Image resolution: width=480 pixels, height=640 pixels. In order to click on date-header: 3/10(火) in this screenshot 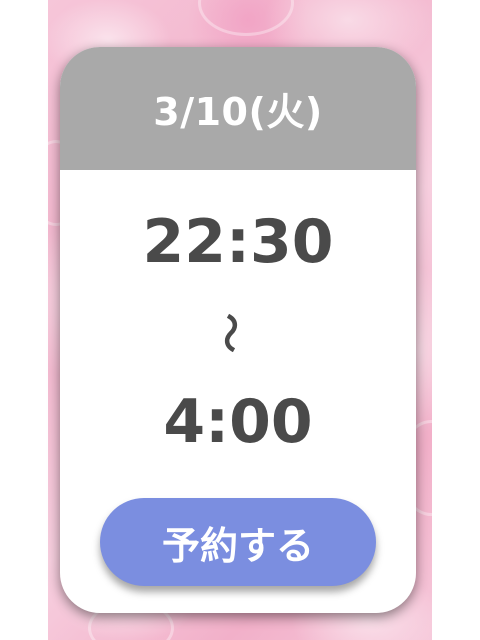, I will do `click(238, 108)`.